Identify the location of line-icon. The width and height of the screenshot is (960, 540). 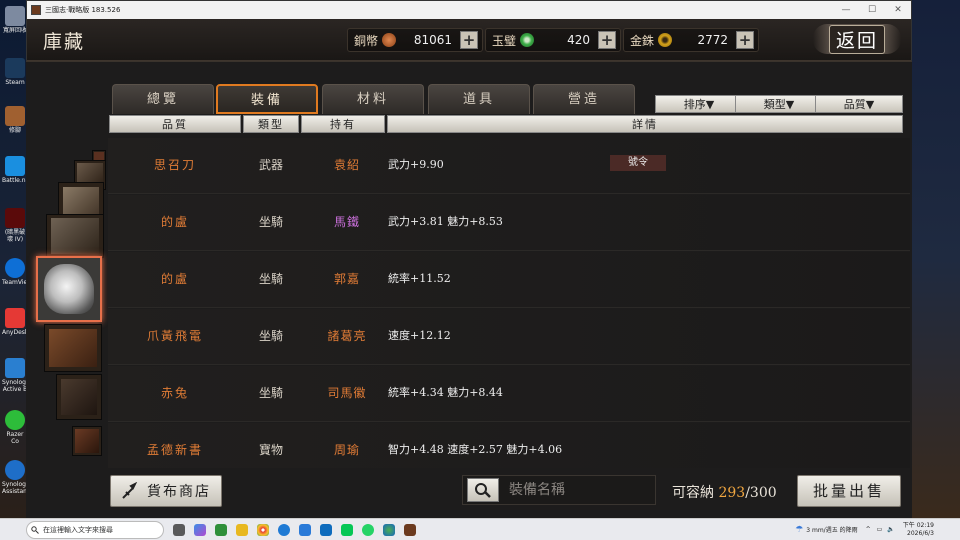
(347, 529).